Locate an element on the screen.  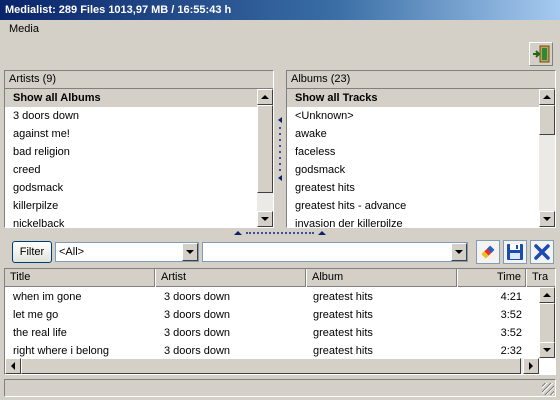
menu-bar: Media is located at coordinates (280, 29).